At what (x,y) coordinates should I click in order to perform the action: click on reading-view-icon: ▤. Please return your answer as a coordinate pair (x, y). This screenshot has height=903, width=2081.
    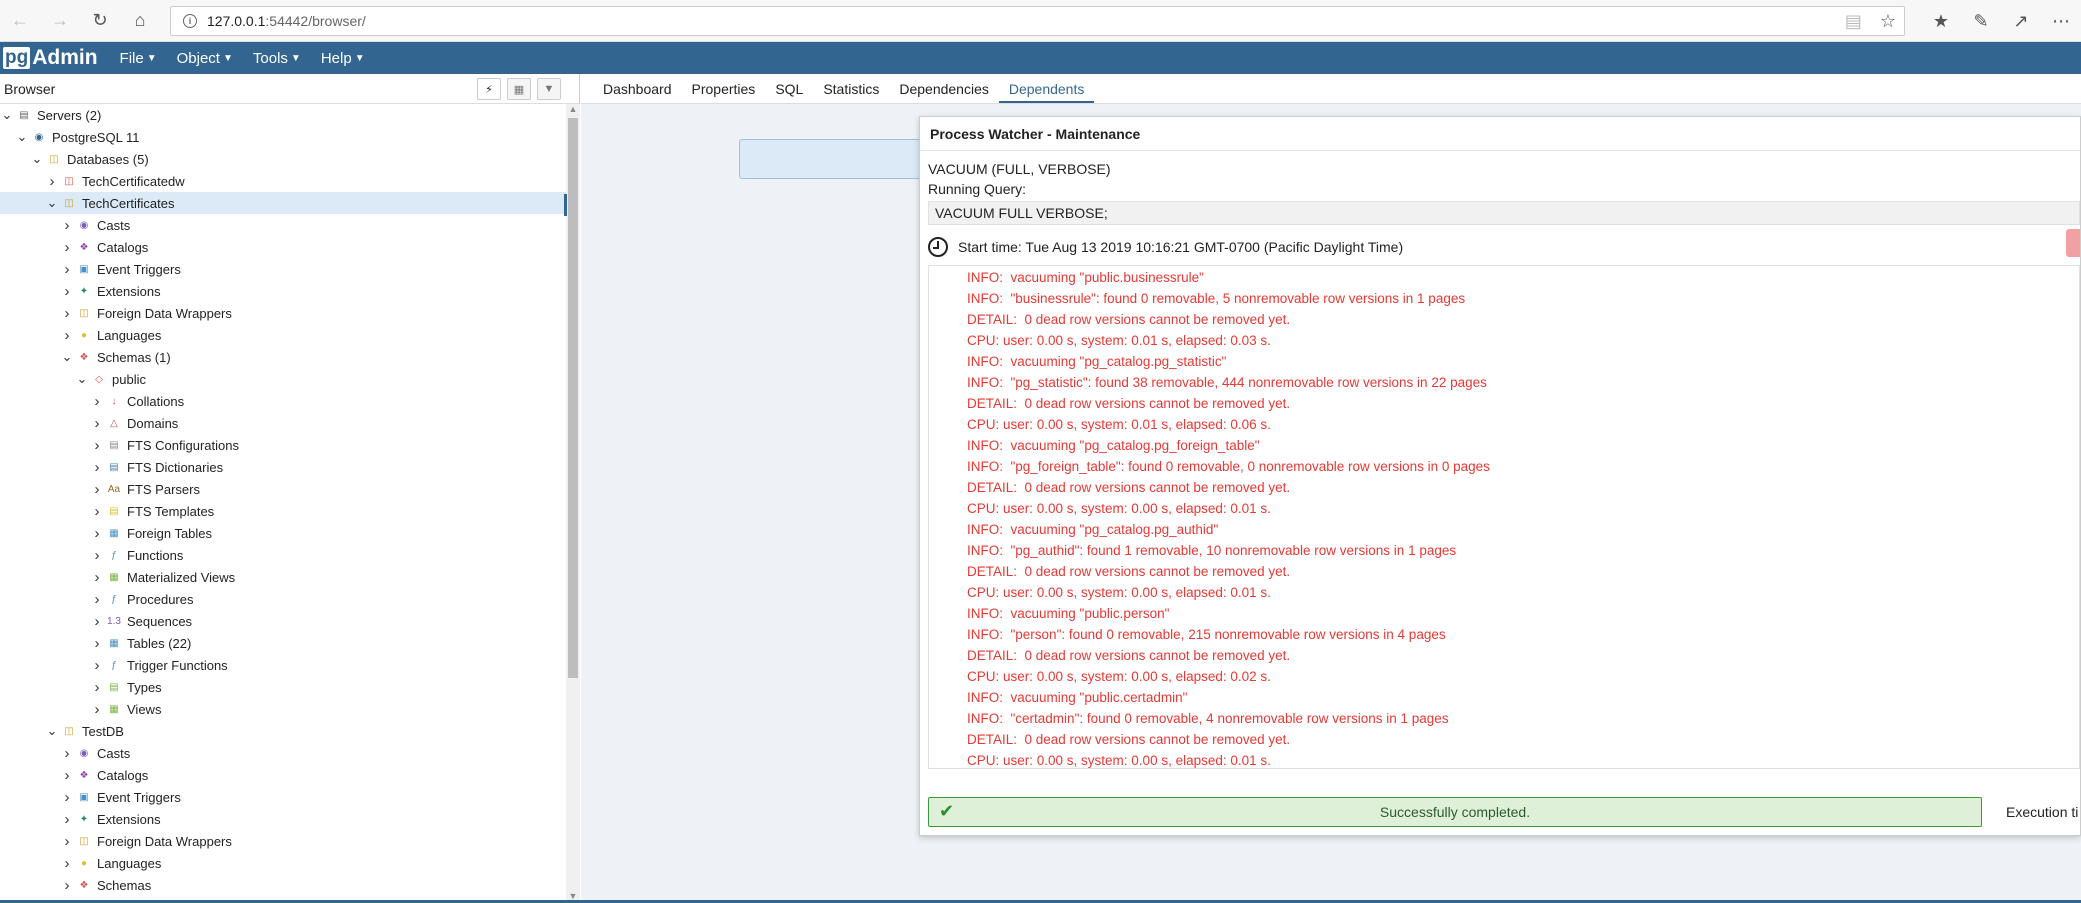
    Looking at the image, I should click on (1853, 21).